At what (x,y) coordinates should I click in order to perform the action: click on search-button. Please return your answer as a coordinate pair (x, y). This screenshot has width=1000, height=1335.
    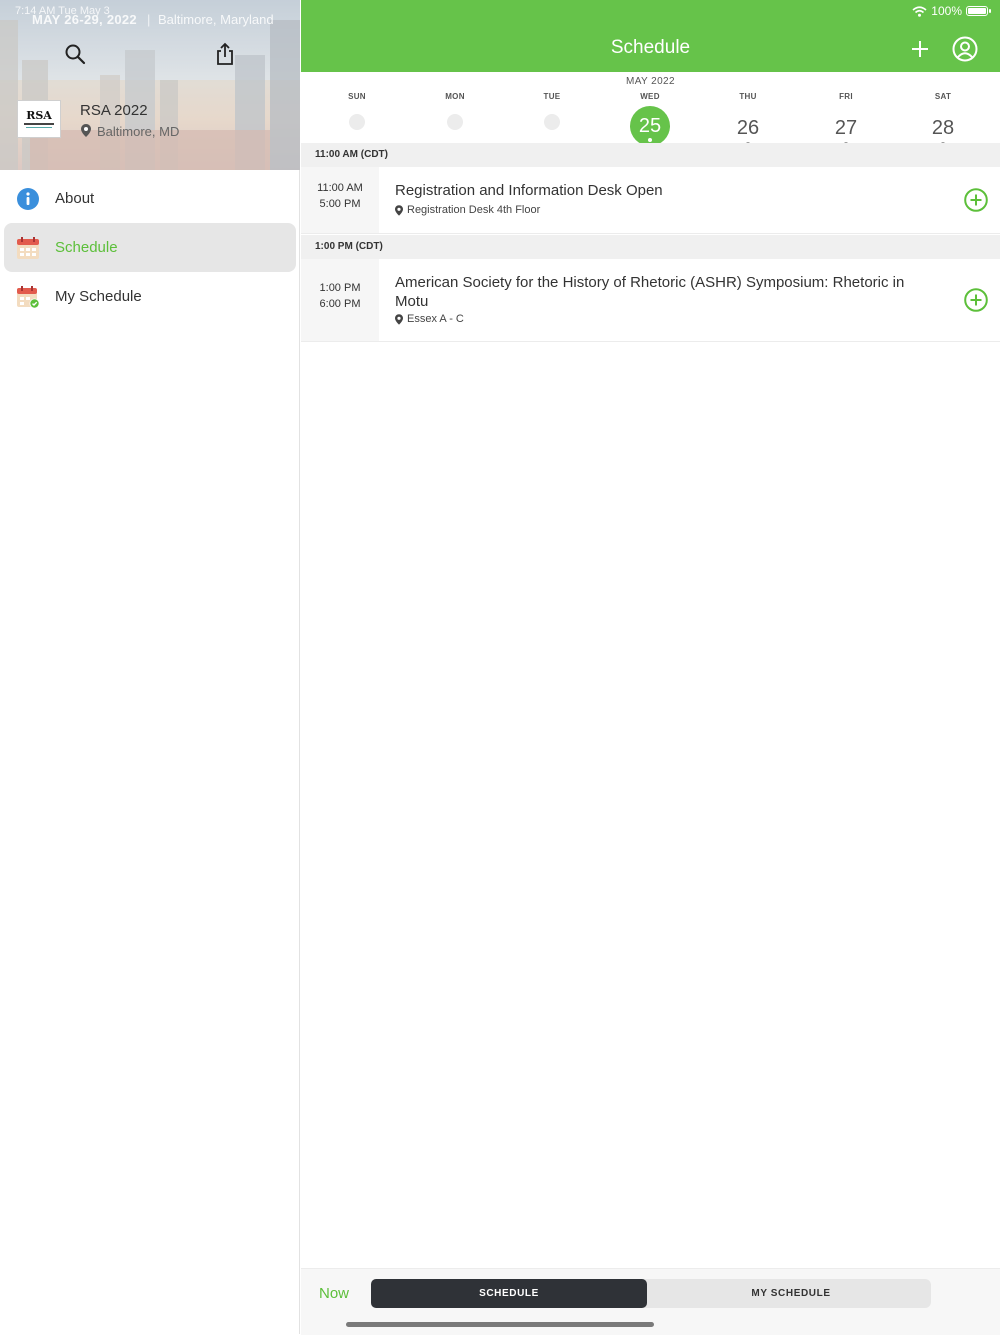
    Looking at the image, I should click on (75, 54).